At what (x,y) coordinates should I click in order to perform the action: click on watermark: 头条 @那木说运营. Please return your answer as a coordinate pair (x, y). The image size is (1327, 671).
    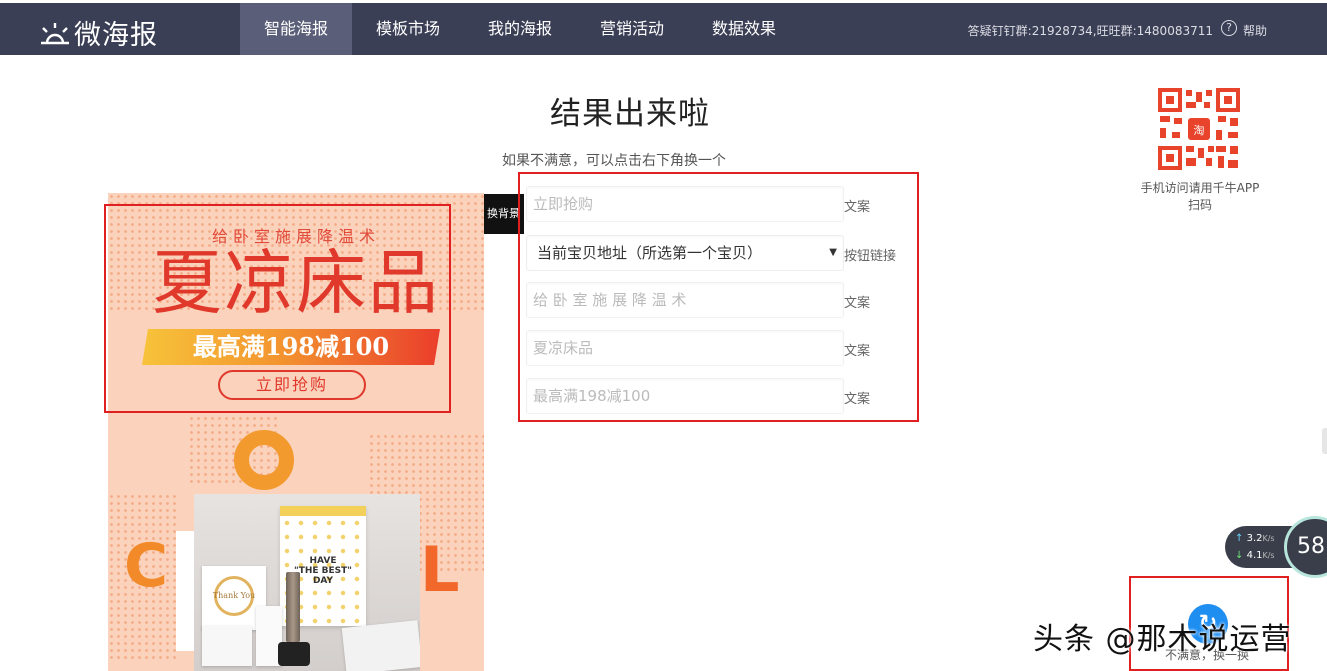
    Looking at the image, I should click on (1162, 639).